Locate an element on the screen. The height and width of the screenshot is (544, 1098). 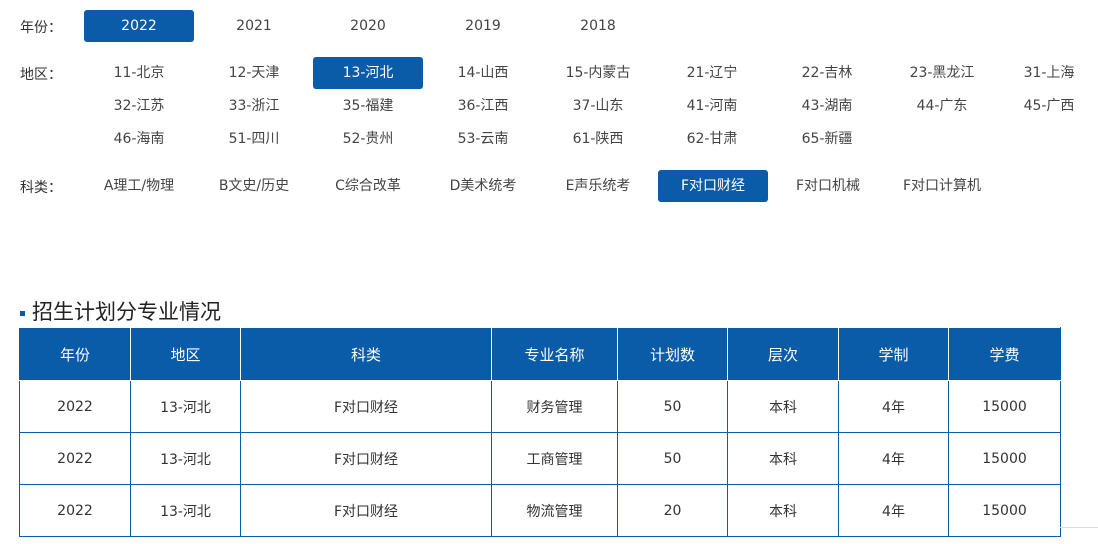
region-option: 62-甘肃 is located at coordinates (712, 139).